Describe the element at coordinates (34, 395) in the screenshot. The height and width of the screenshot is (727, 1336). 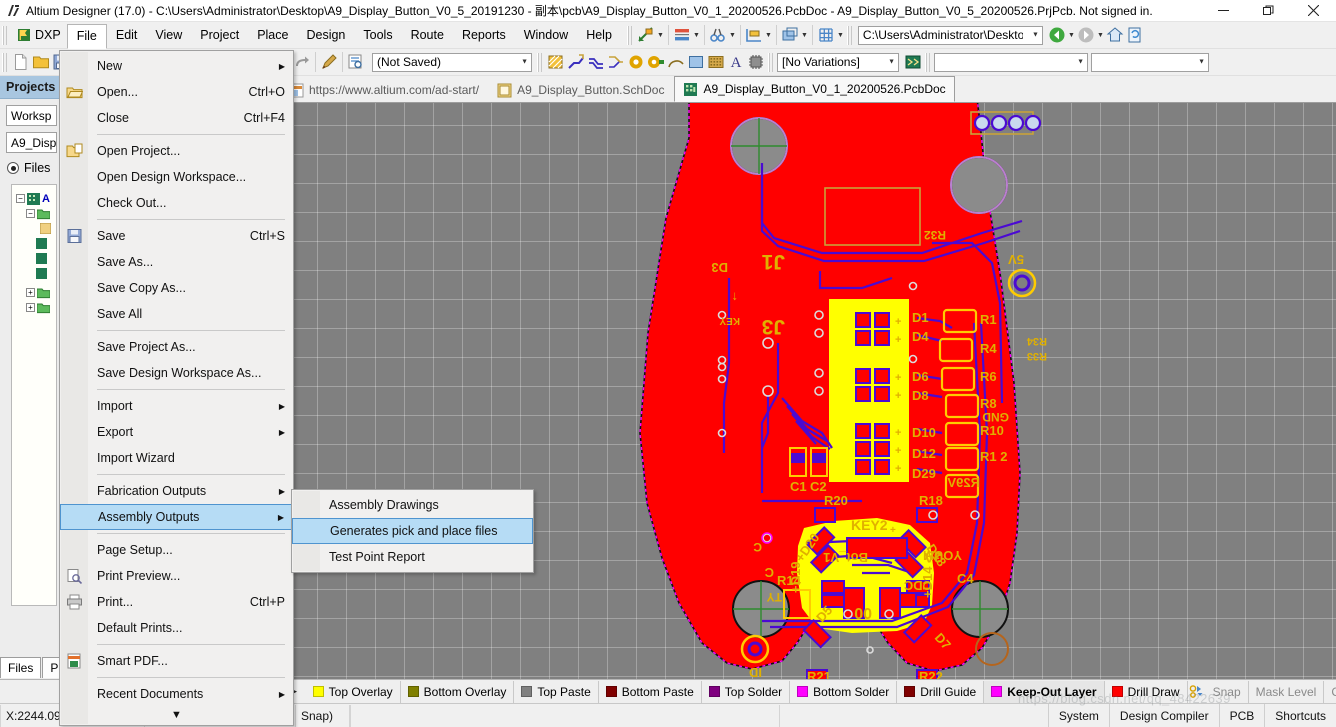
I see `project-tree: − A − + +` at that location.